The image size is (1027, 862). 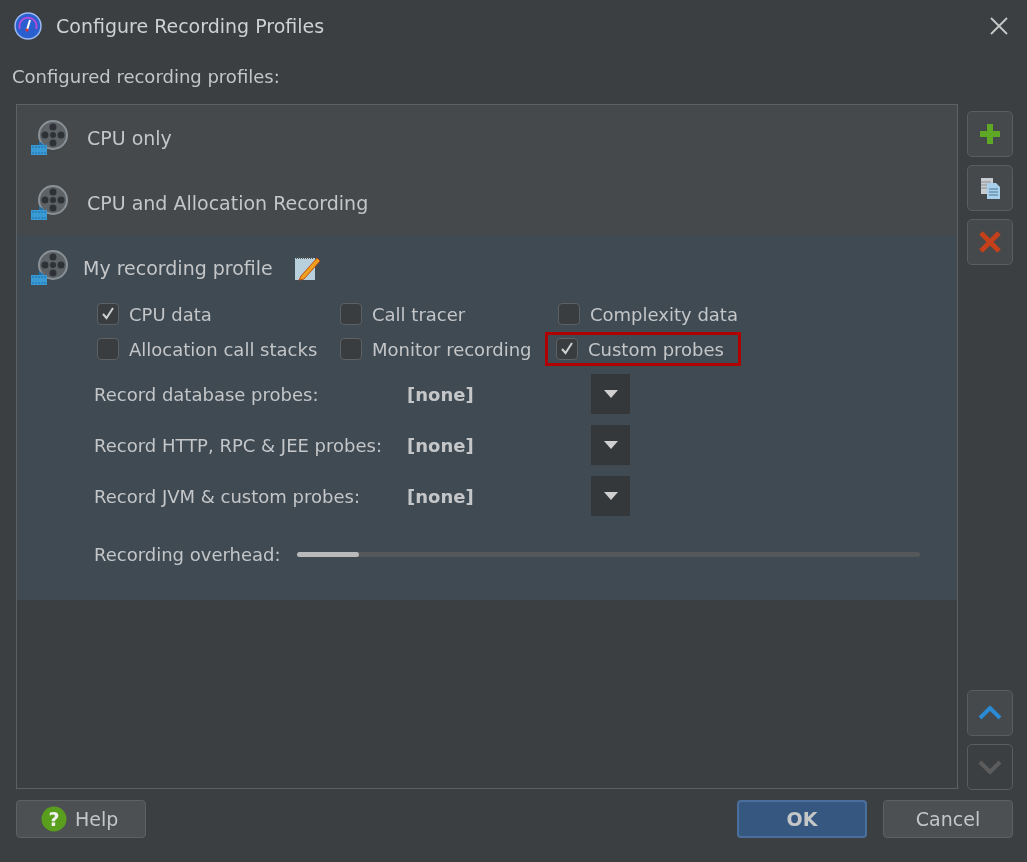 What do you see at coordinates (440, 349) in the screenshot?
I see `checkbox: Monitor recording` at bounding box center [440, 349].